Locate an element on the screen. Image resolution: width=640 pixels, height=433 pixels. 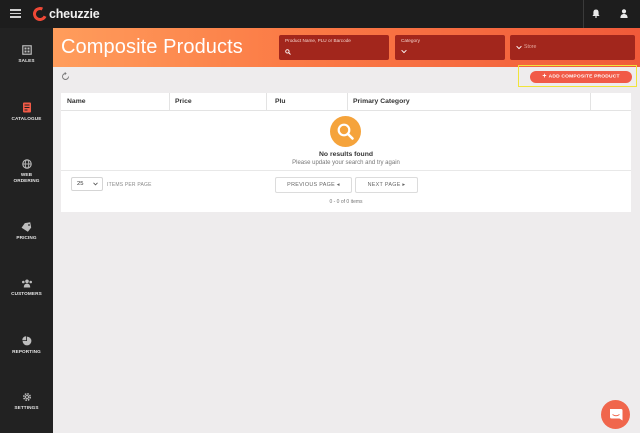
sidebar-item-label: WEB ORDERING is located at coordinates (26, 177).